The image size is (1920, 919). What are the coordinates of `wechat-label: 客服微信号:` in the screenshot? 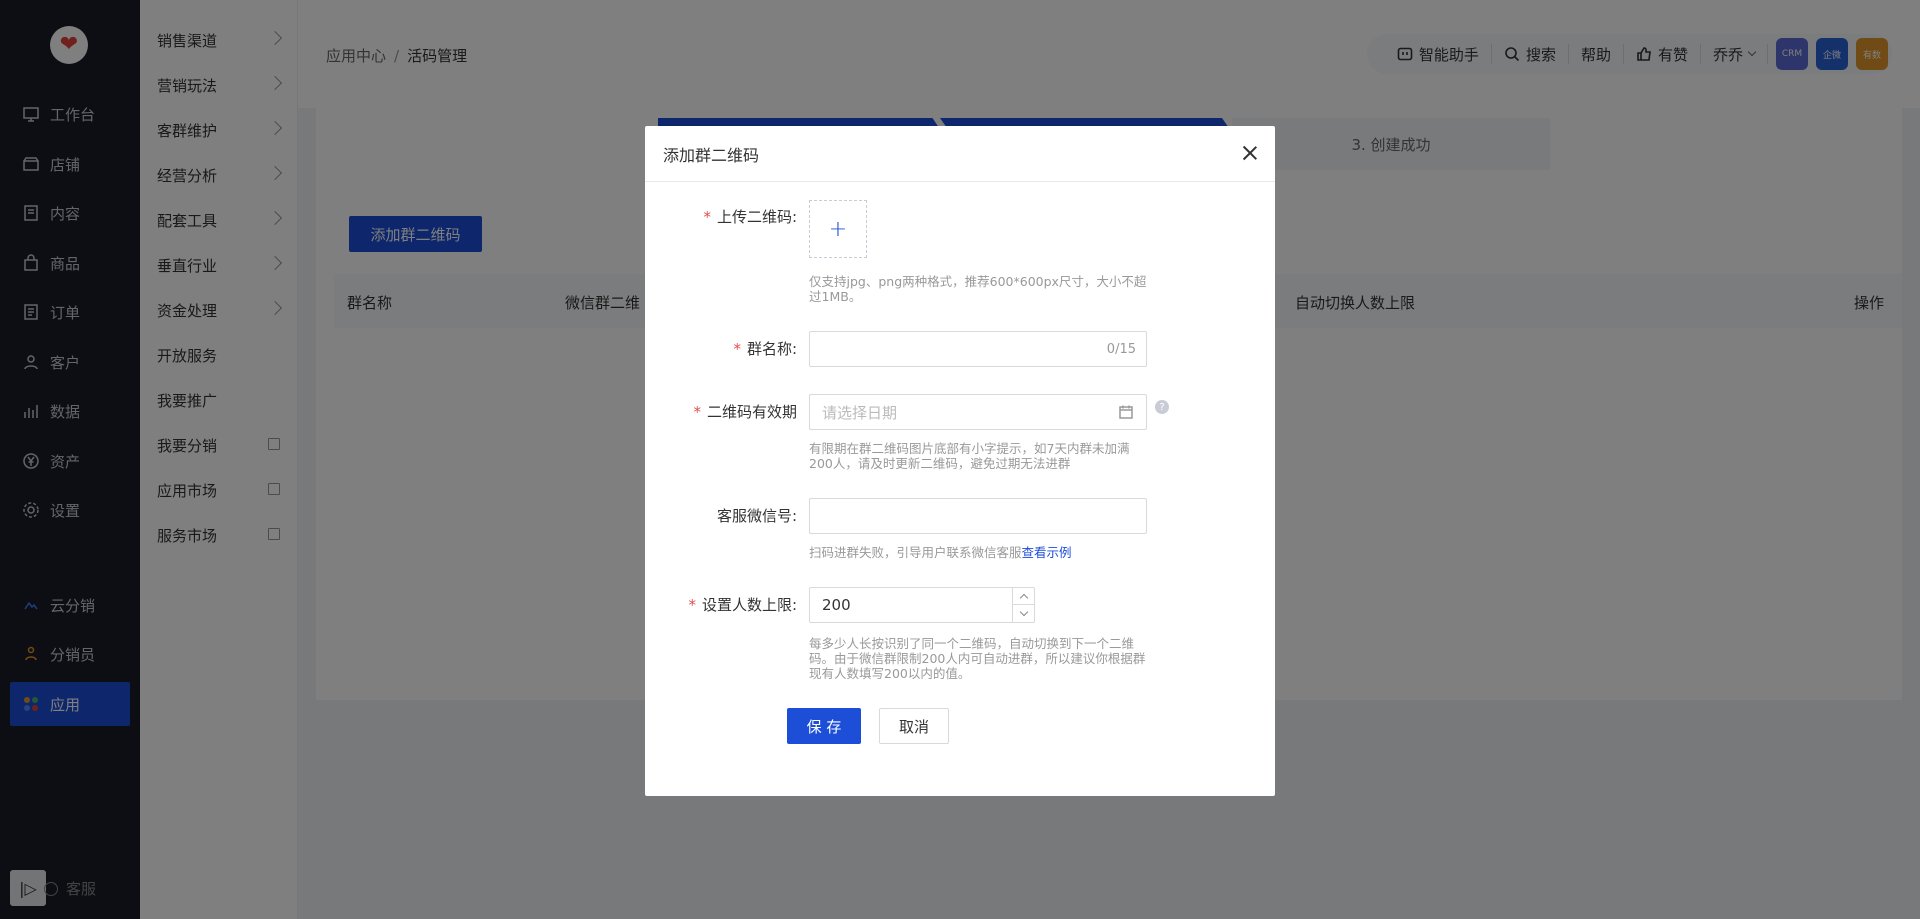 It's located at (756, 516).